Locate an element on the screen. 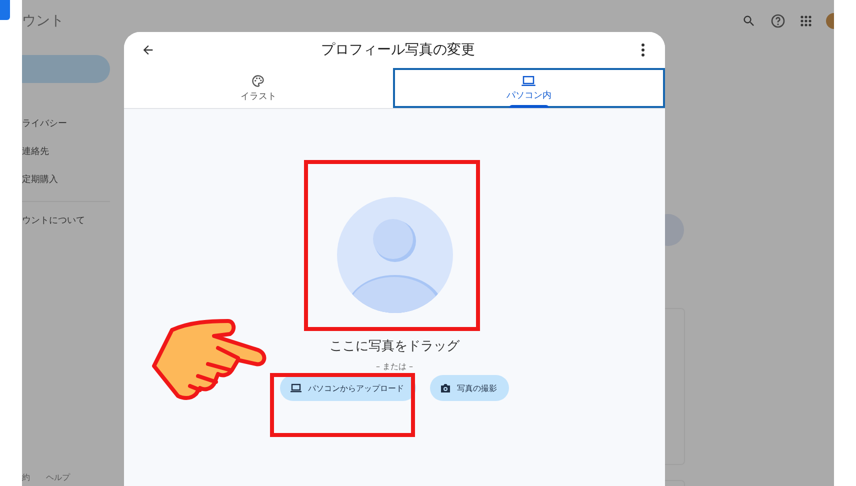  camera-icon is located at coordinates (445, 388).